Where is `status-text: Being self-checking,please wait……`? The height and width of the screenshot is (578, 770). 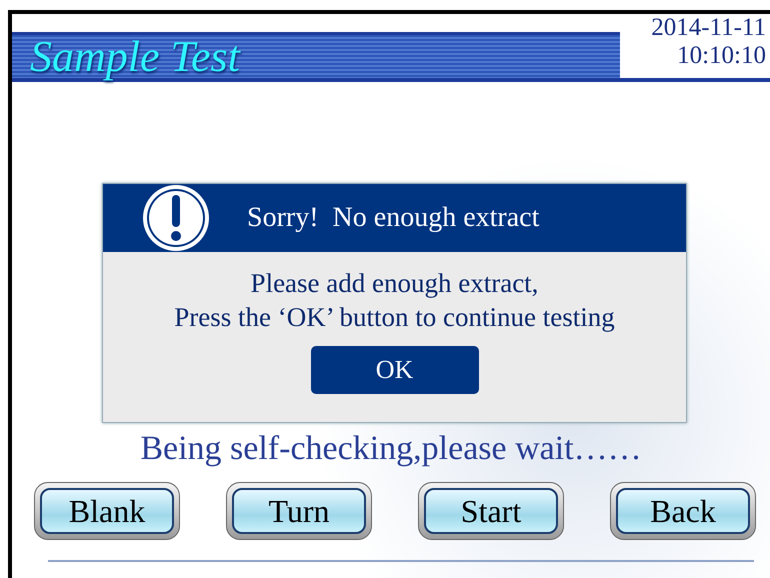 status-text: Being self-checking,please wait…… is located at coordinates (391, 449).